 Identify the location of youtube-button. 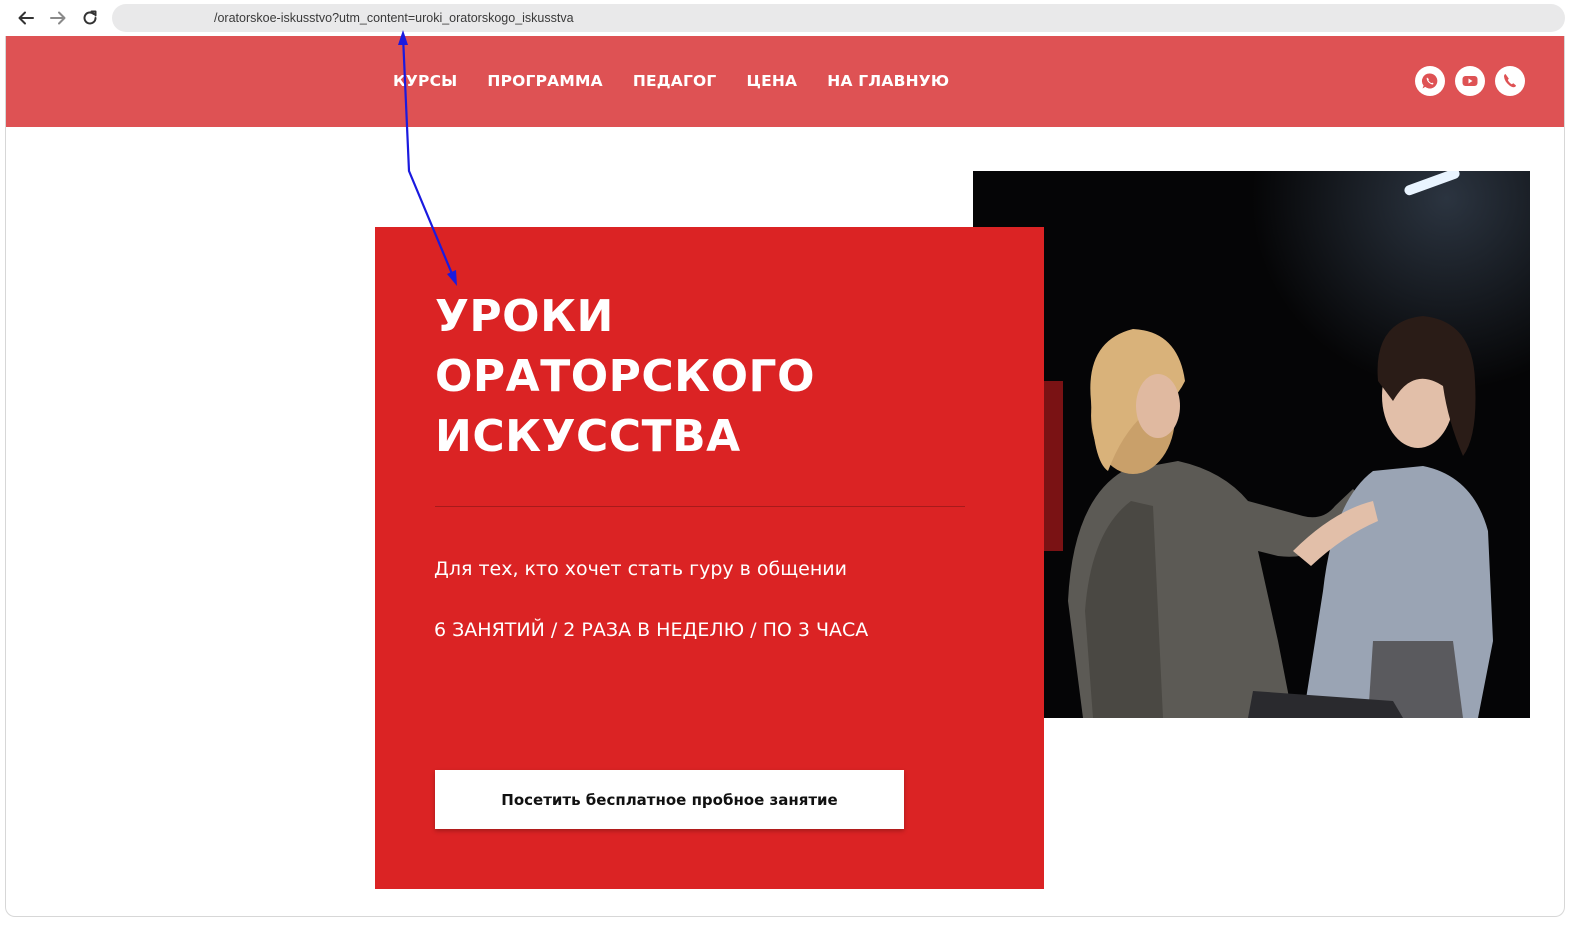
(1470, 81).